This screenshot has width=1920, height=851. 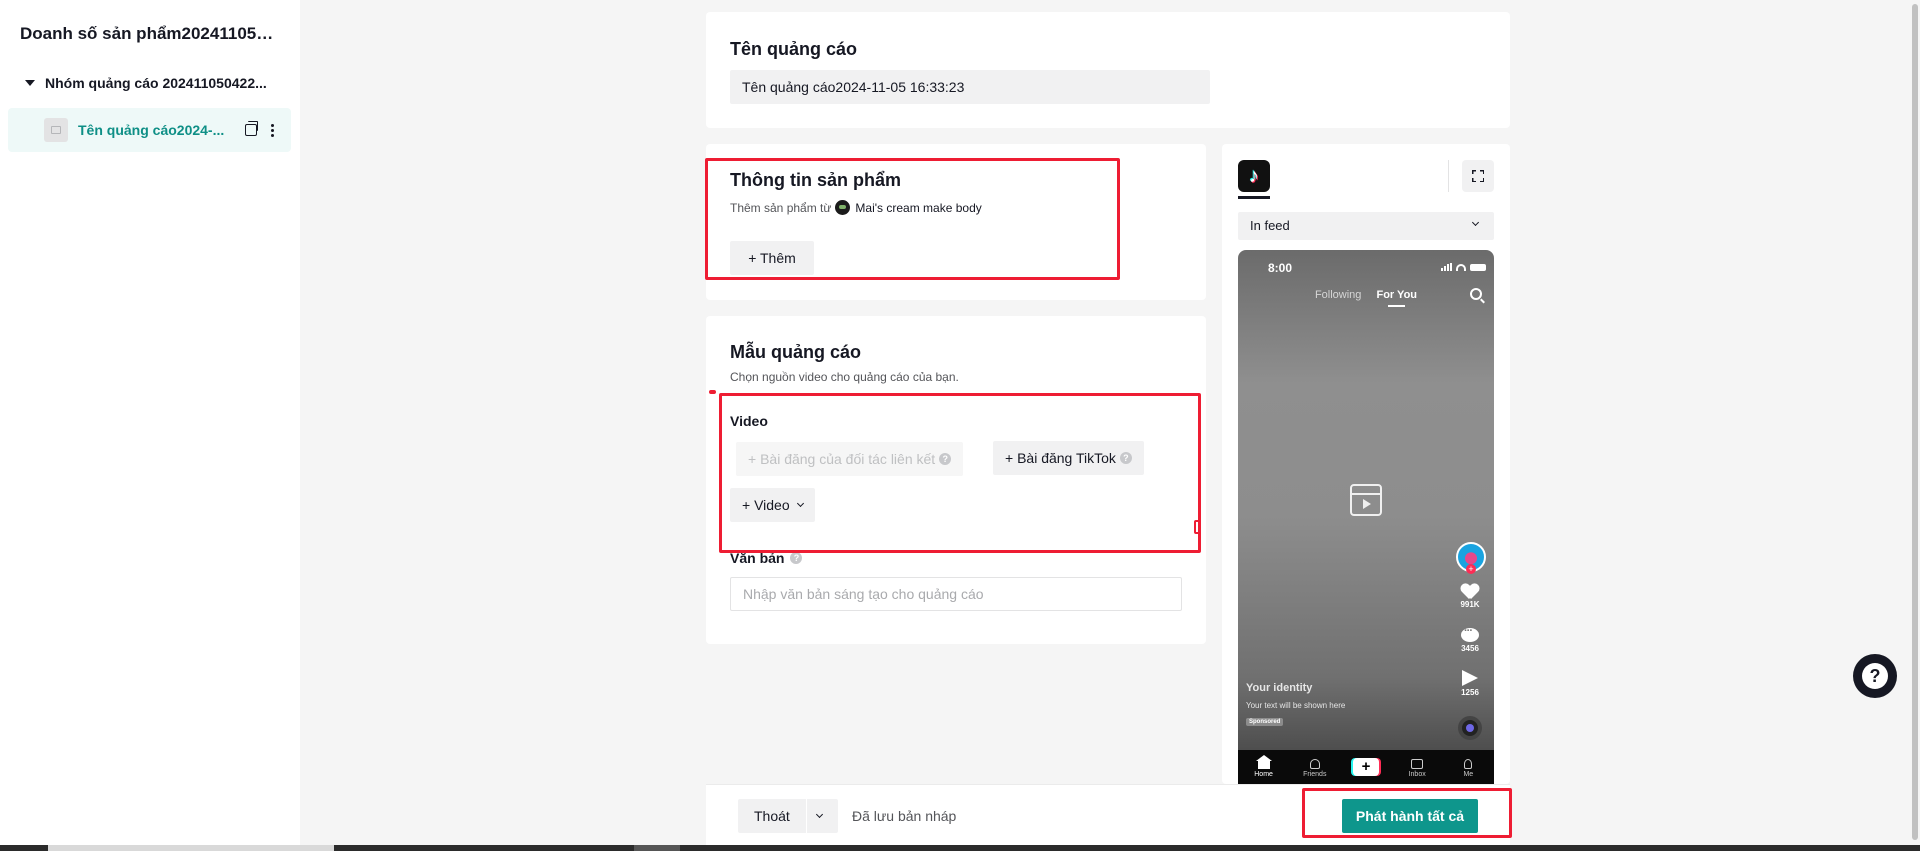 I want to click on share-counter: 1256, so click(x=1470, y=683).